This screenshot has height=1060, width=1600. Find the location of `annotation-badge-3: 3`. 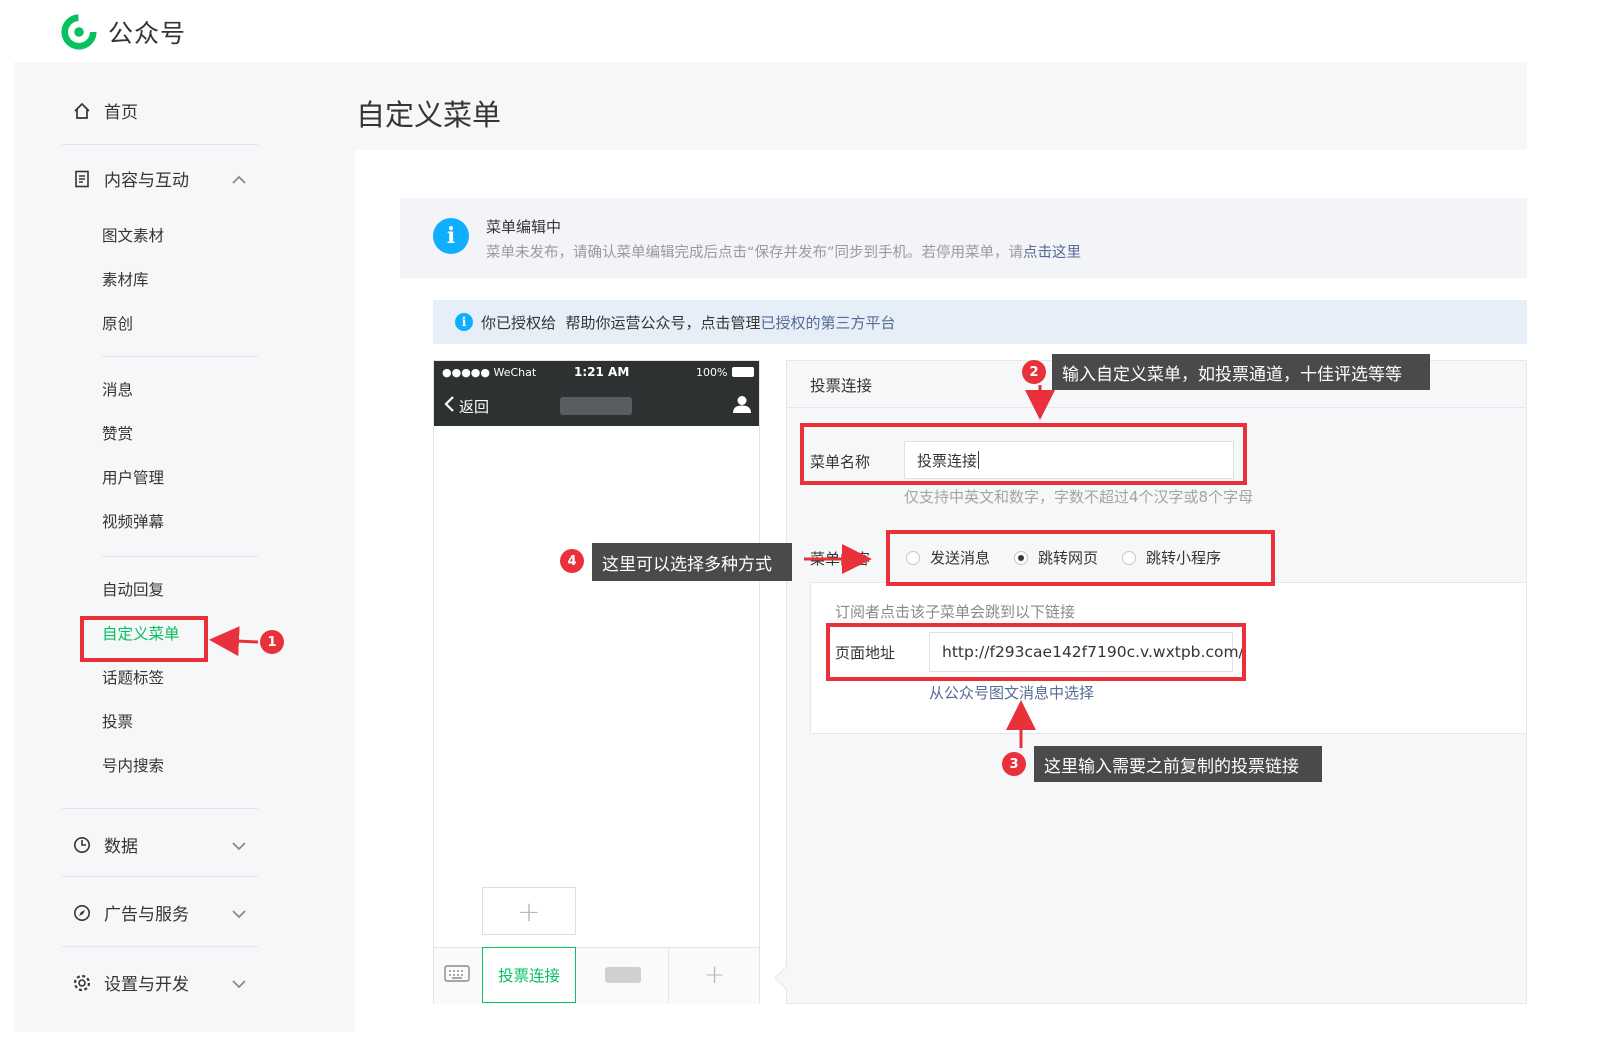

annotation-badge-3: 3 is located at coordinates (1014, 764).